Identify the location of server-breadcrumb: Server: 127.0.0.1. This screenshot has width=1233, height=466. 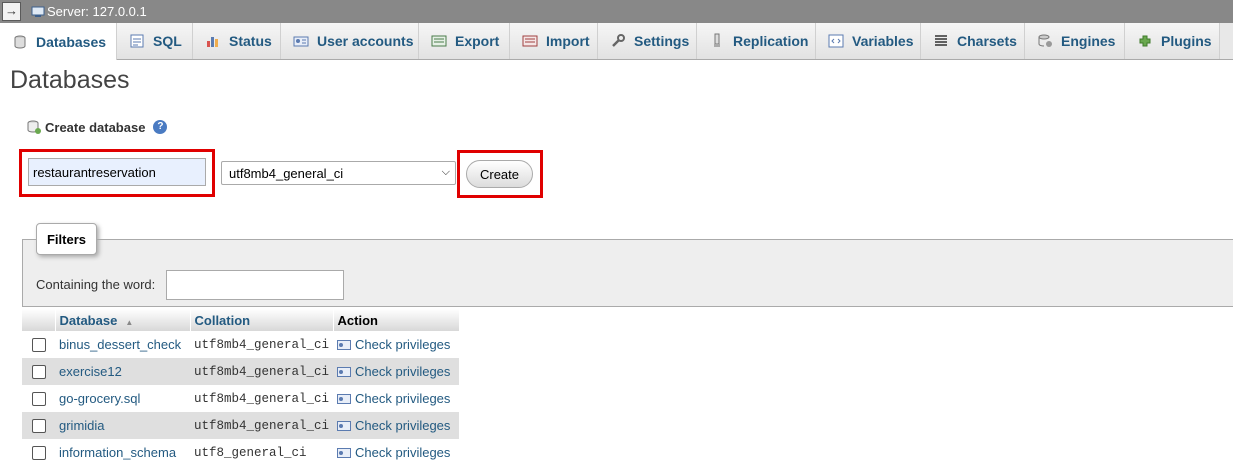
(89, 11).